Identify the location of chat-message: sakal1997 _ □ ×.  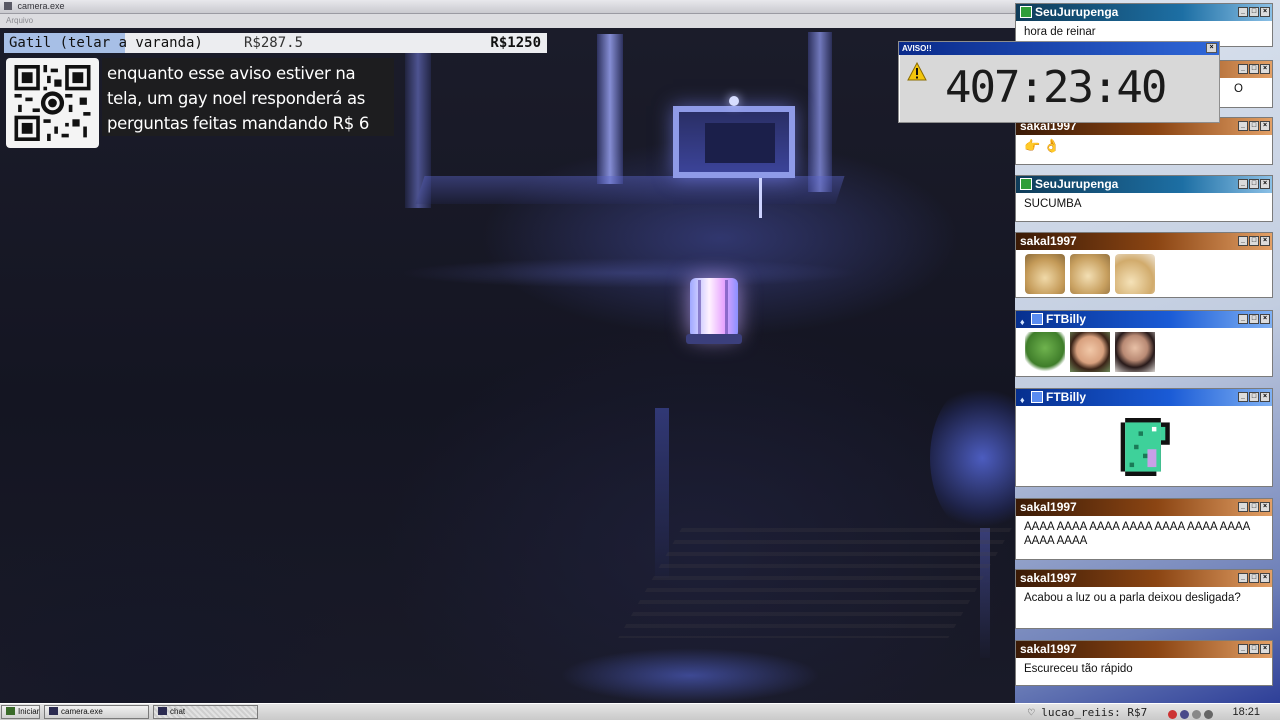
(1144, 265).